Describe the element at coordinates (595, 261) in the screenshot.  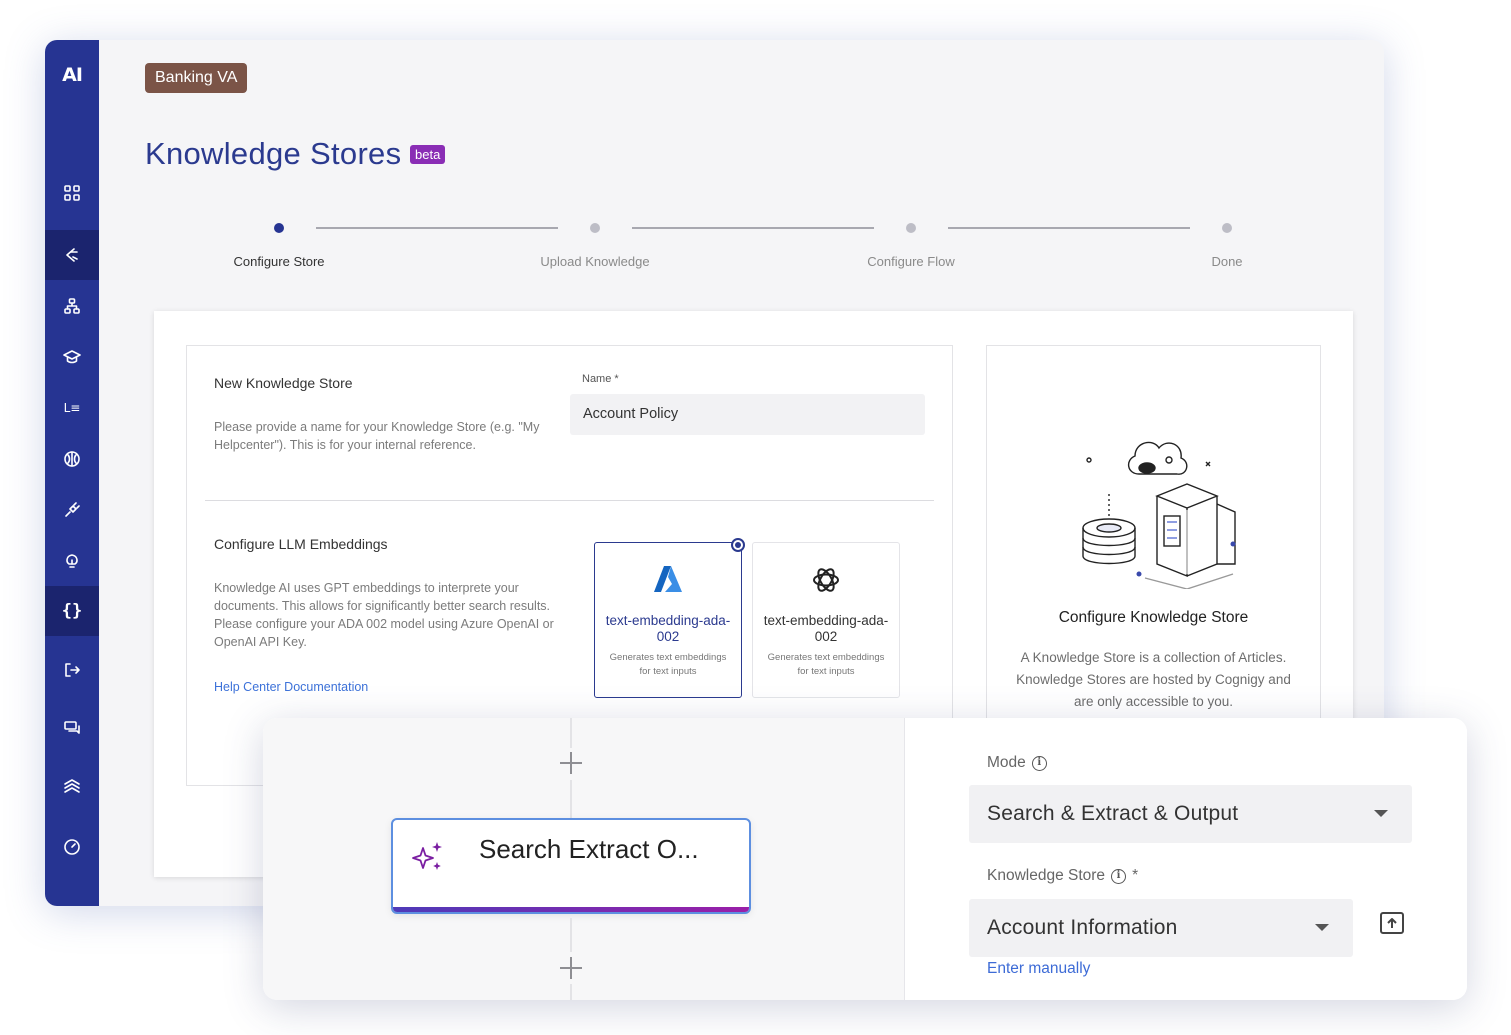
I see `step-label-upload-knowledge: Upload Knowledge` at that location.